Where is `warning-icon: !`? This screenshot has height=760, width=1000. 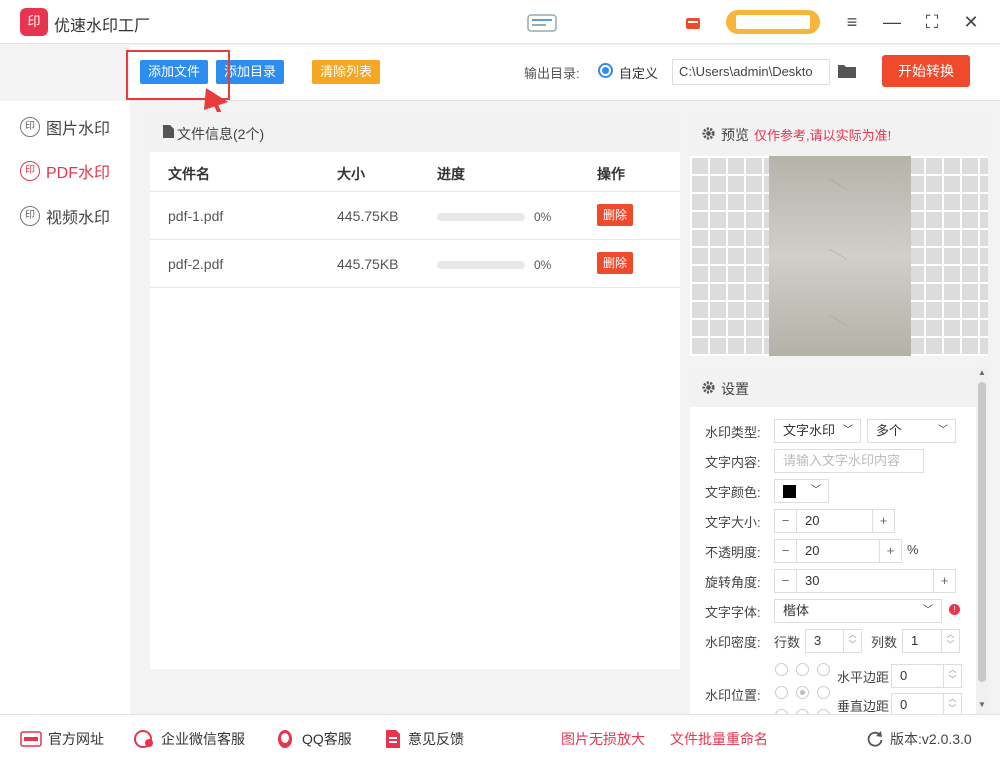 warning-icon: ! is located at coordinates (954, 609).